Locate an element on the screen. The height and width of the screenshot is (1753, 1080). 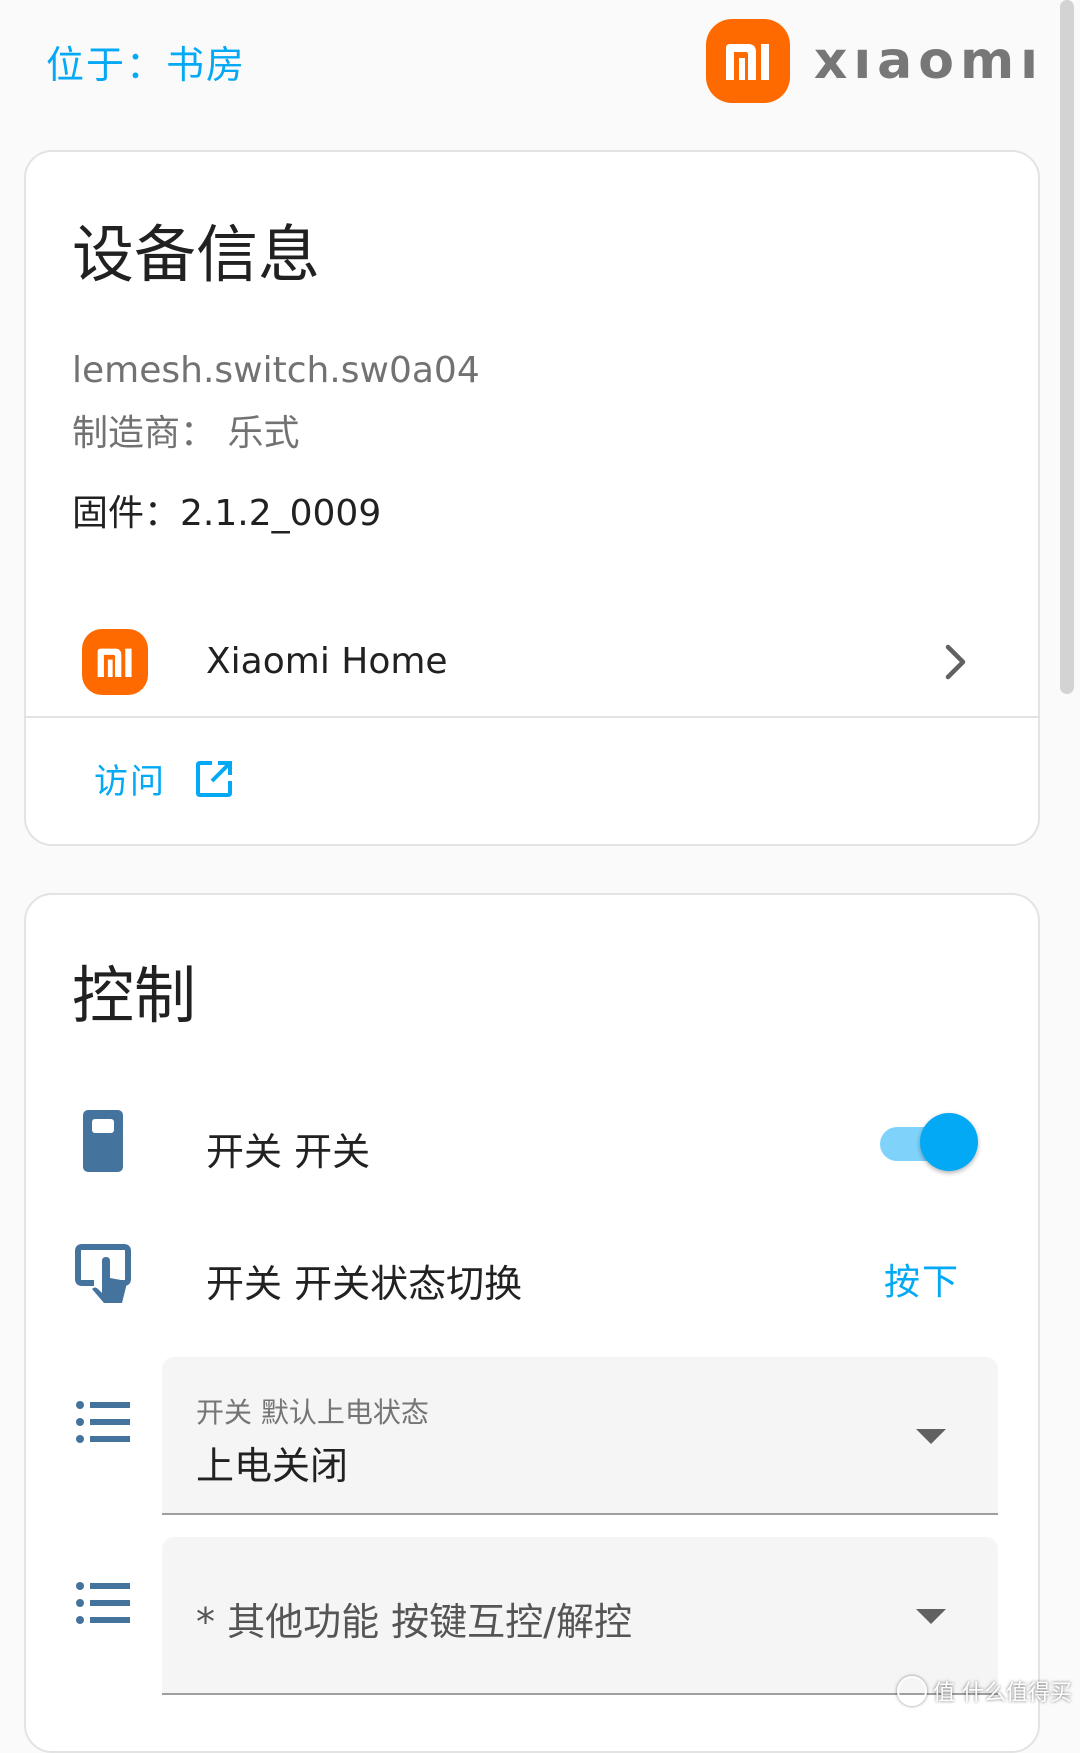
device-info-title: 设备信息 is located at coordinates (196, 254).